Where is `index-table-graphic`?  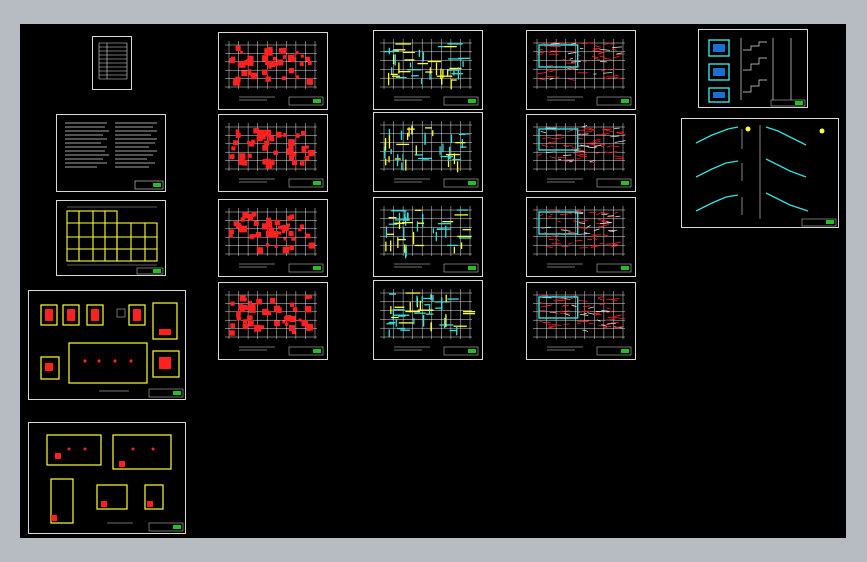
index-table-graphic is located at coordinates (113, 61).